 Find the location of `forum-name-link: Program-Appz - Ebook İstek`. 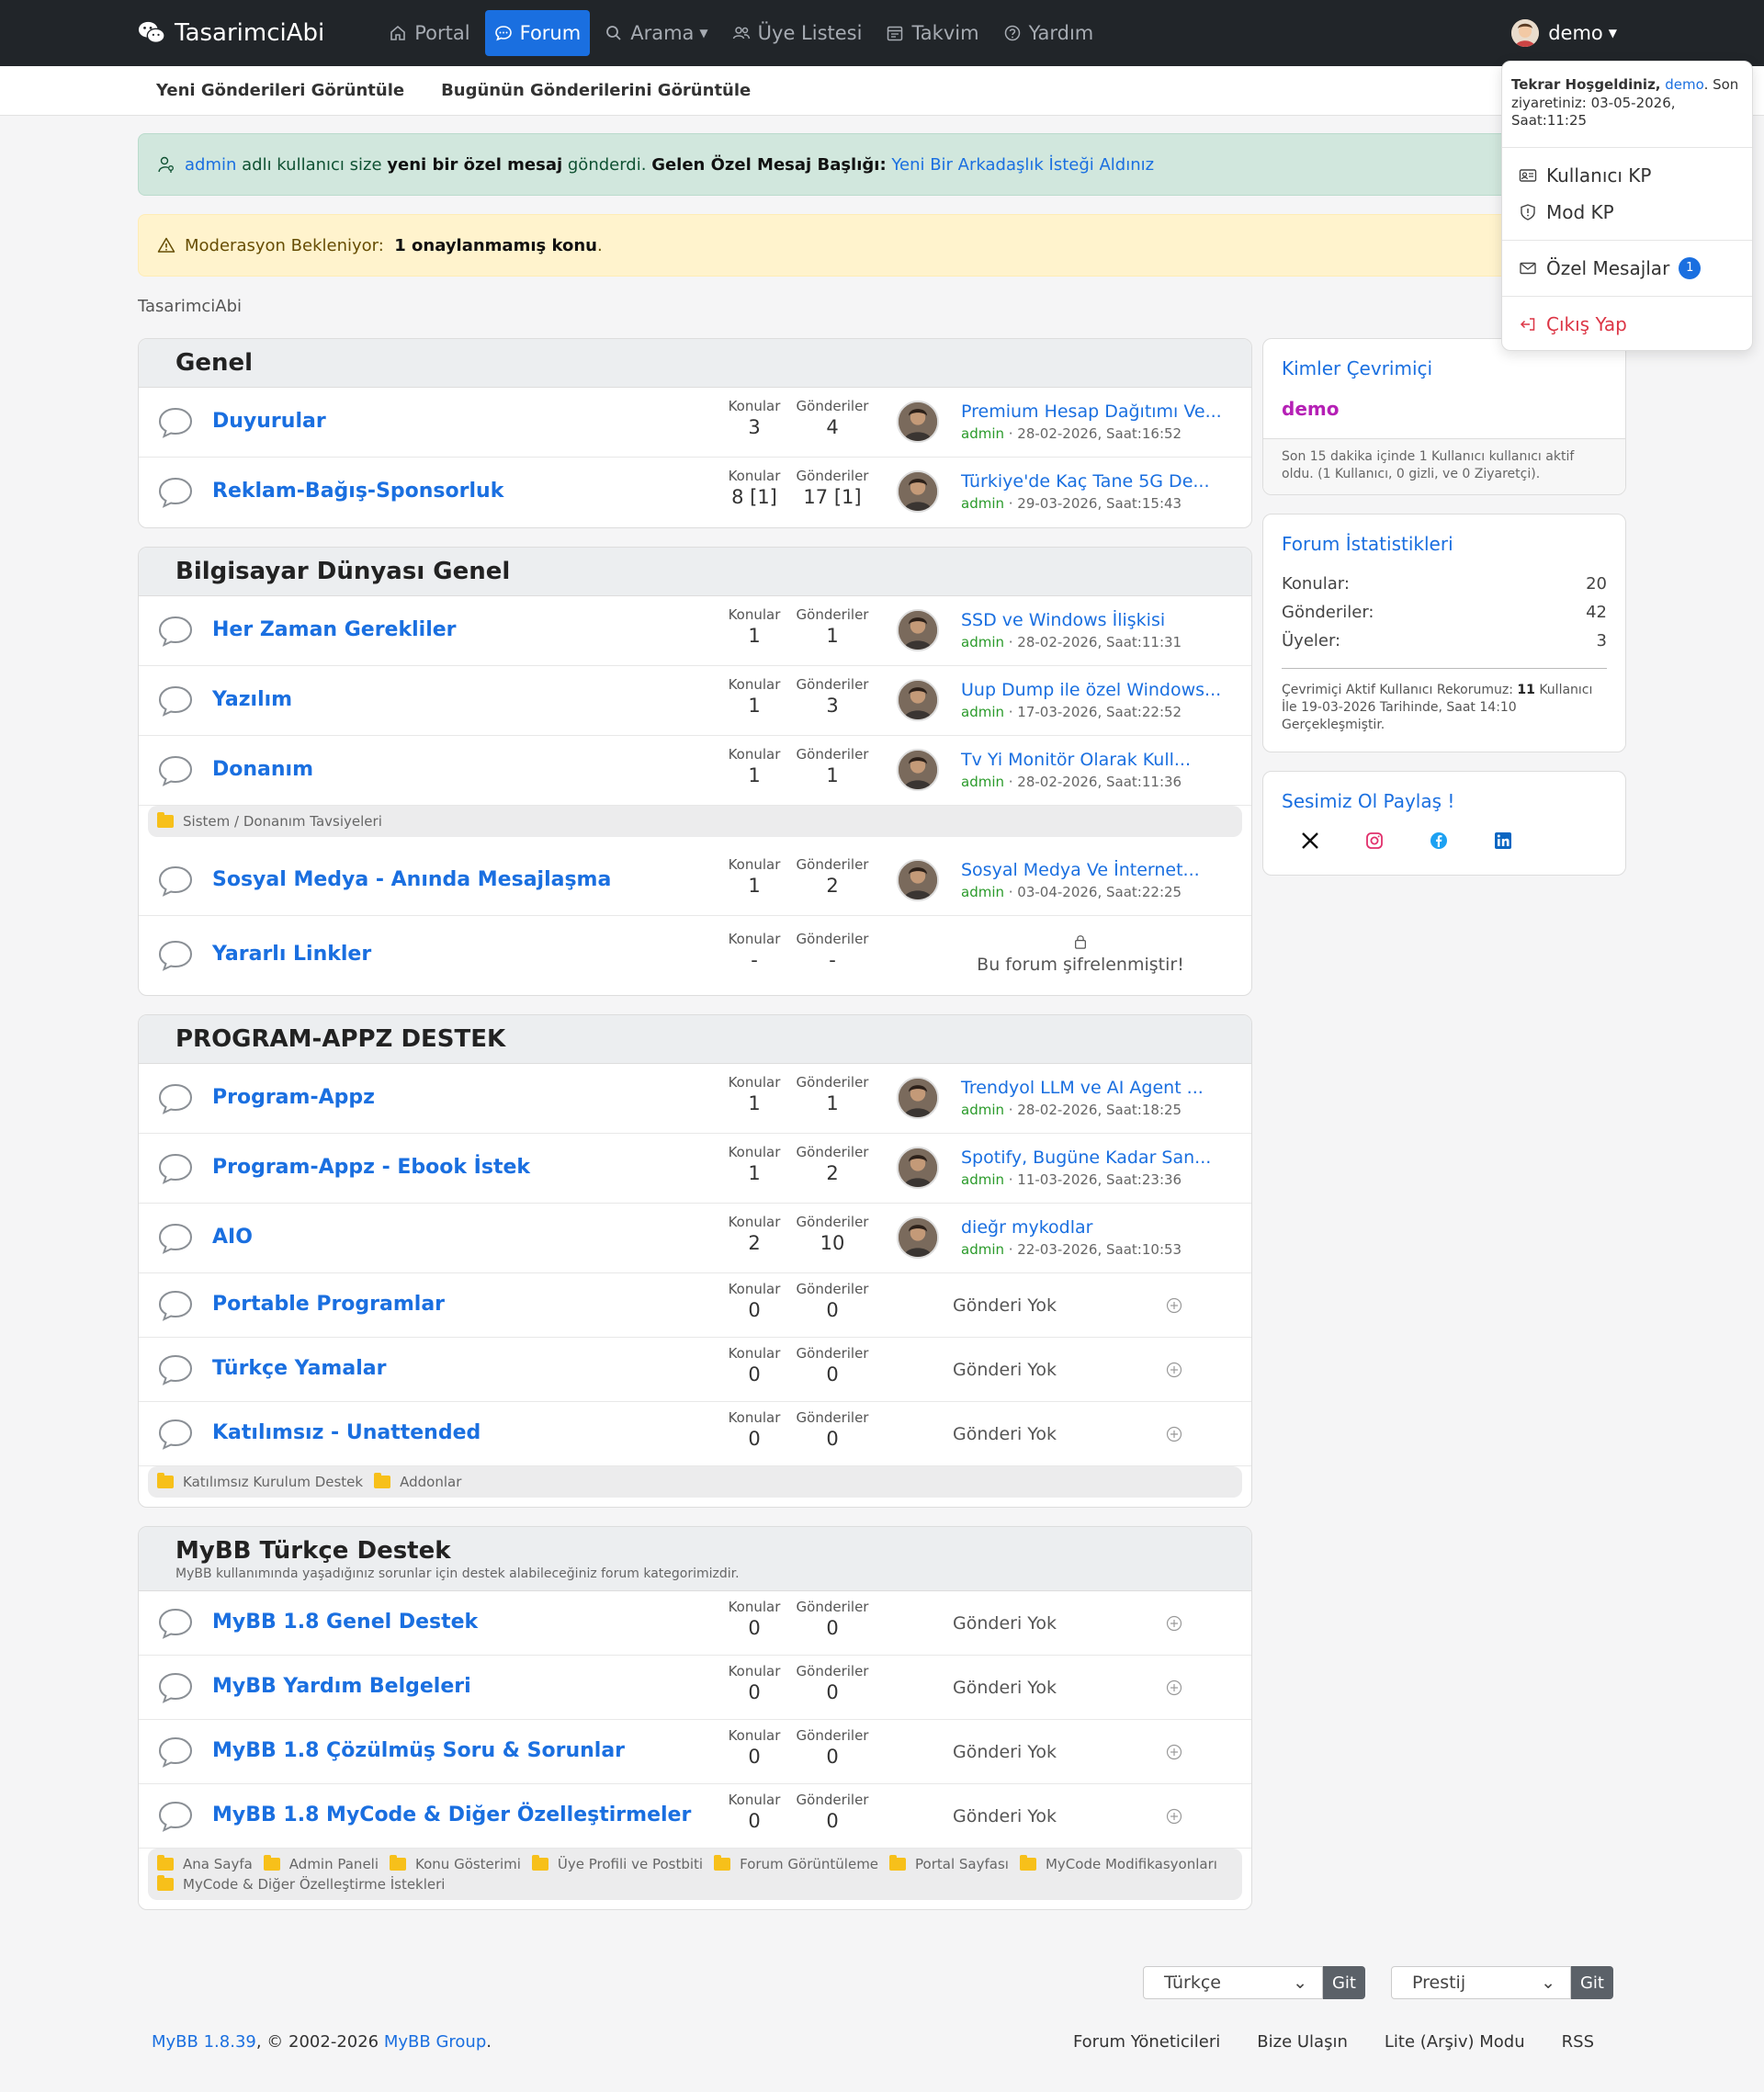

forum-name-link: Program-Appz - Ebook İstek is located at coordinates (371, 1168).